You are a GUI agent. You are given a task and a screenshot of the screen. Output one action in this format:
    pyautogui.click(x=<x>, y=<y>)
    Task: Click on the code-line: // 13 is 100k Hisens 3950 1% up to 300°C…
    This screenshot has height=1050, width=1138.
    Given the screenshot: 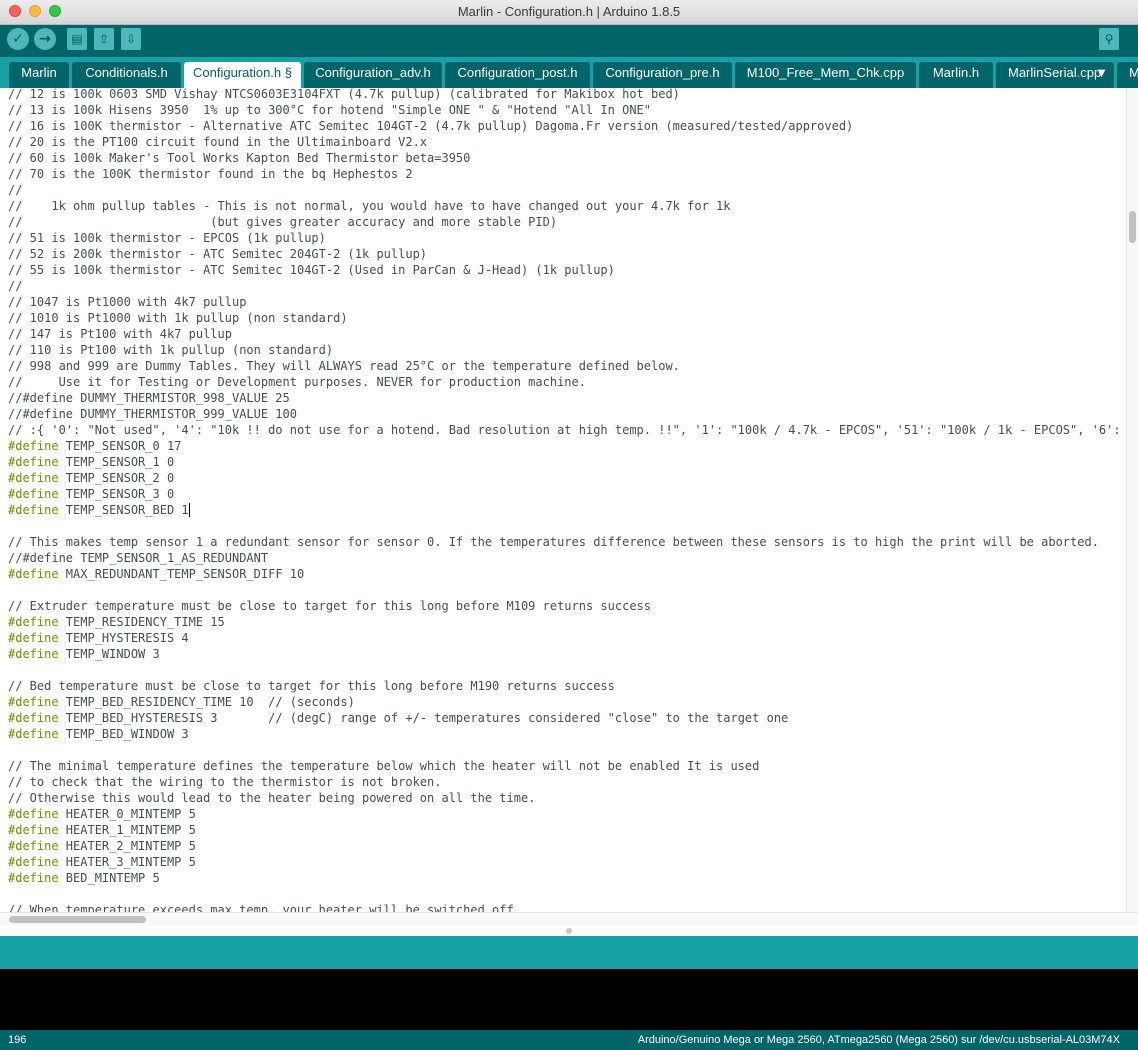 What is the action you would take?
    pyautogui.click(x=329, y=110)
    